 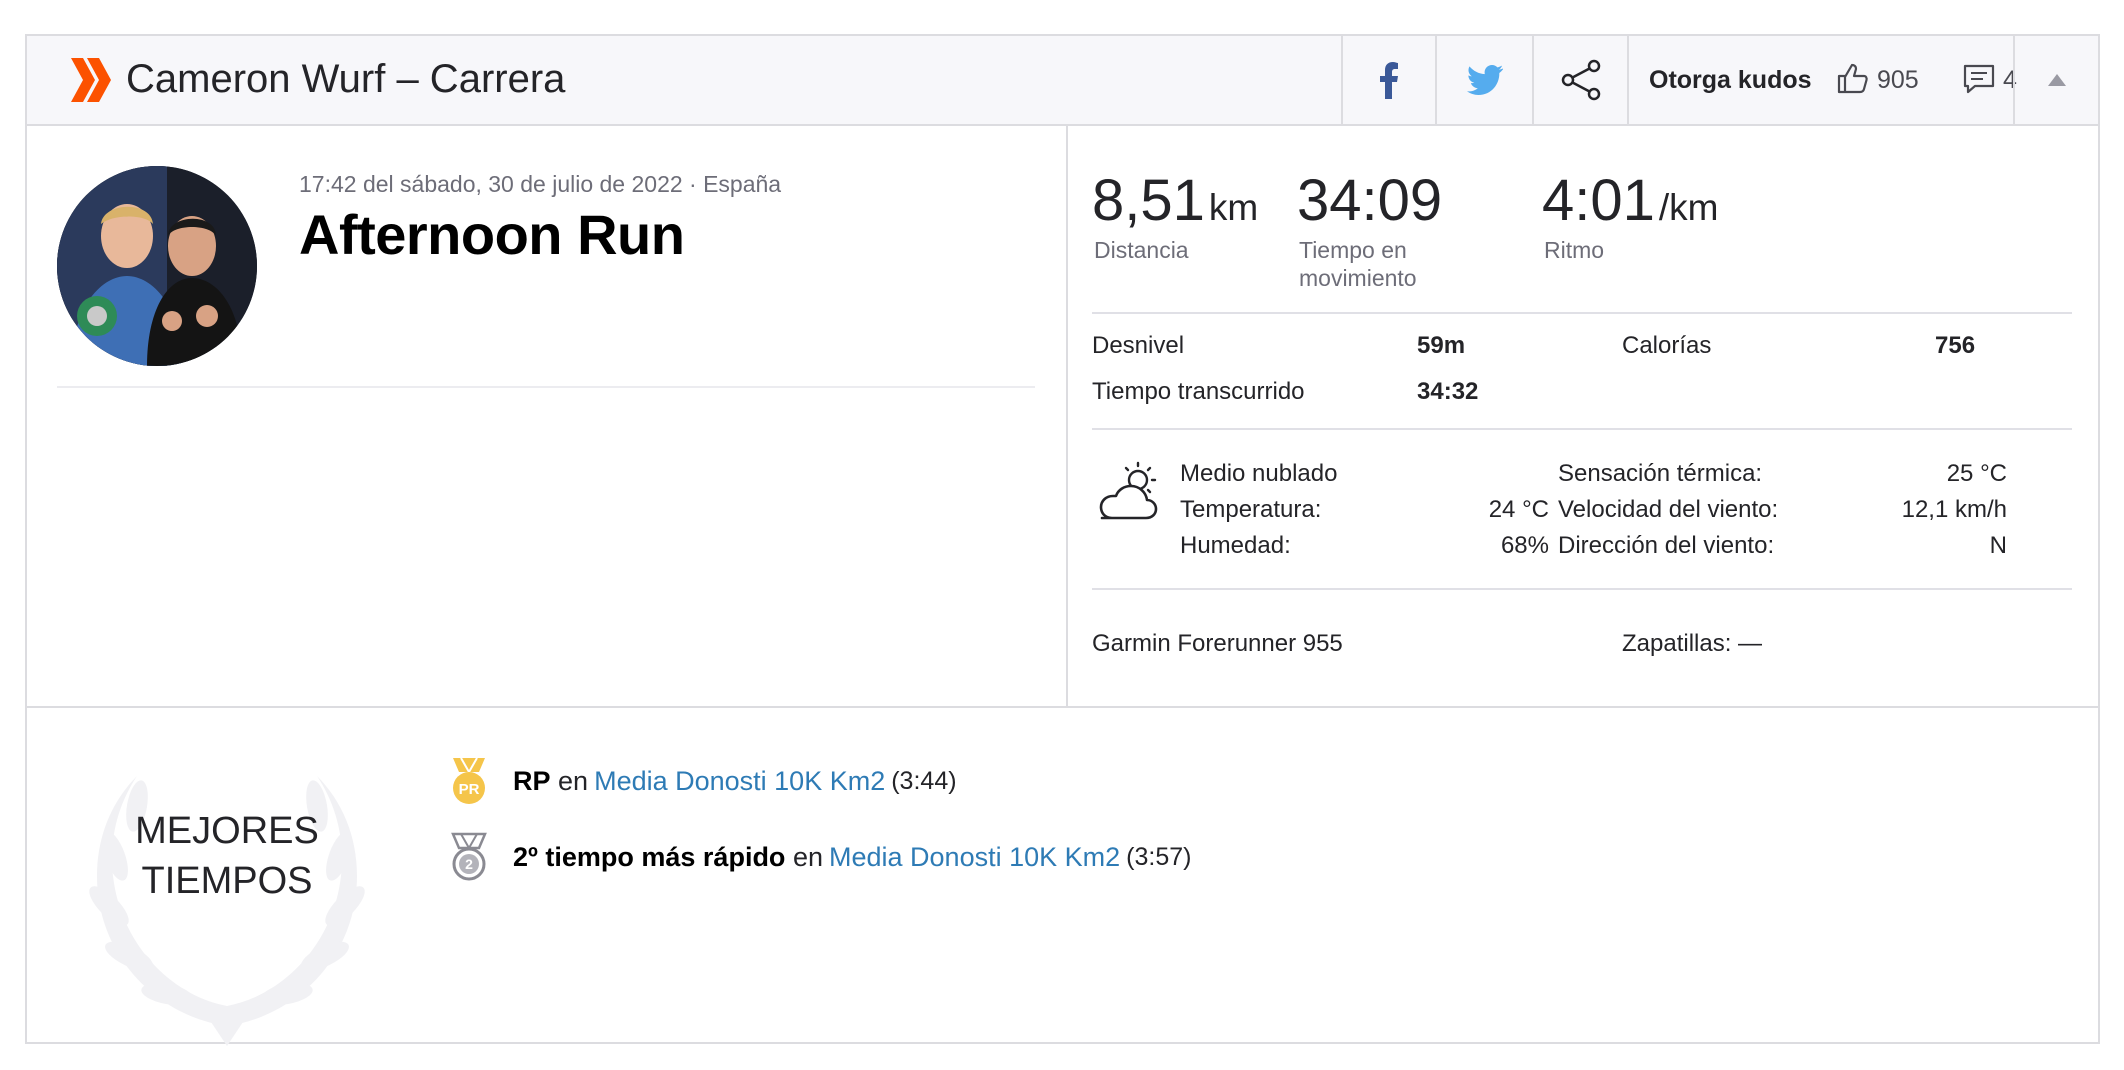 What do you see at coordinates (1518, 509) in the screenshot?
I see `temperature-value: 24 °C` at bounding box center [1518, 509].